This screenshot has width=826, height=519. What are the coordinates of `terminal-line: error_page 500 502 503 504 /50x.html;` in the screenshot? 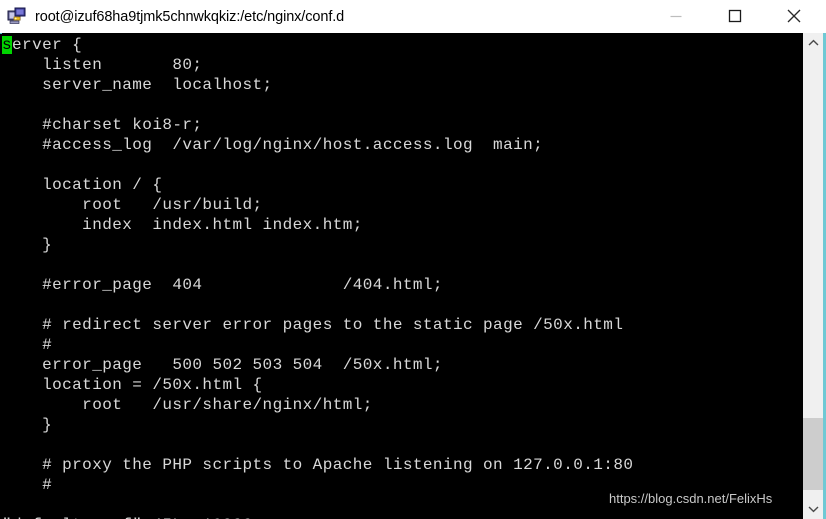 It's located at (222, 365).